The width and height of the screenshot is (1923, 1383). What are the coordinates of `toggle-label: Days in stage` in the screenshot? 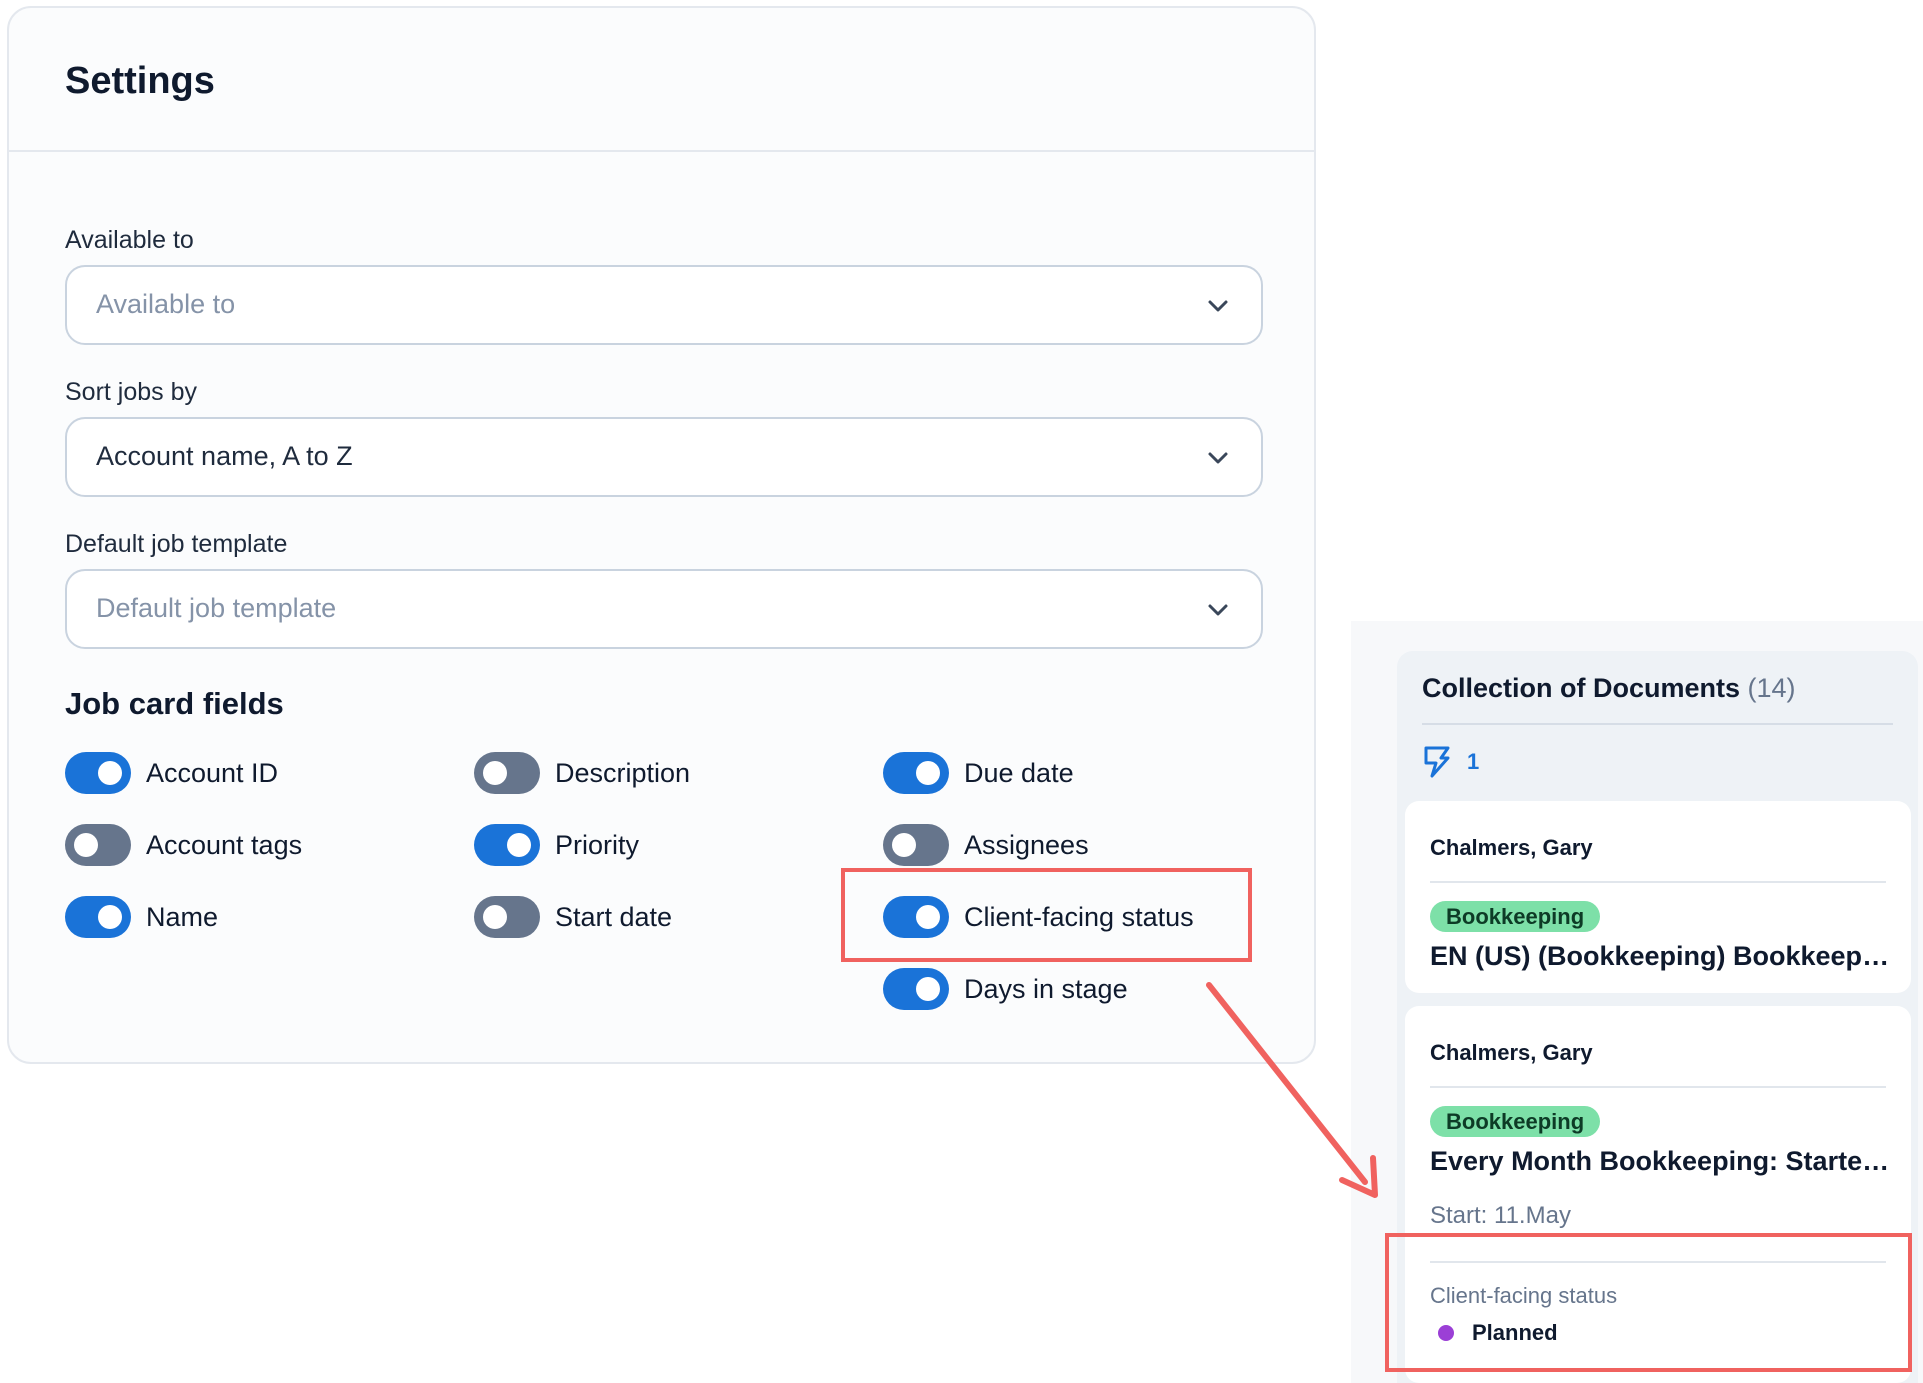 It's located at (1046, 988).